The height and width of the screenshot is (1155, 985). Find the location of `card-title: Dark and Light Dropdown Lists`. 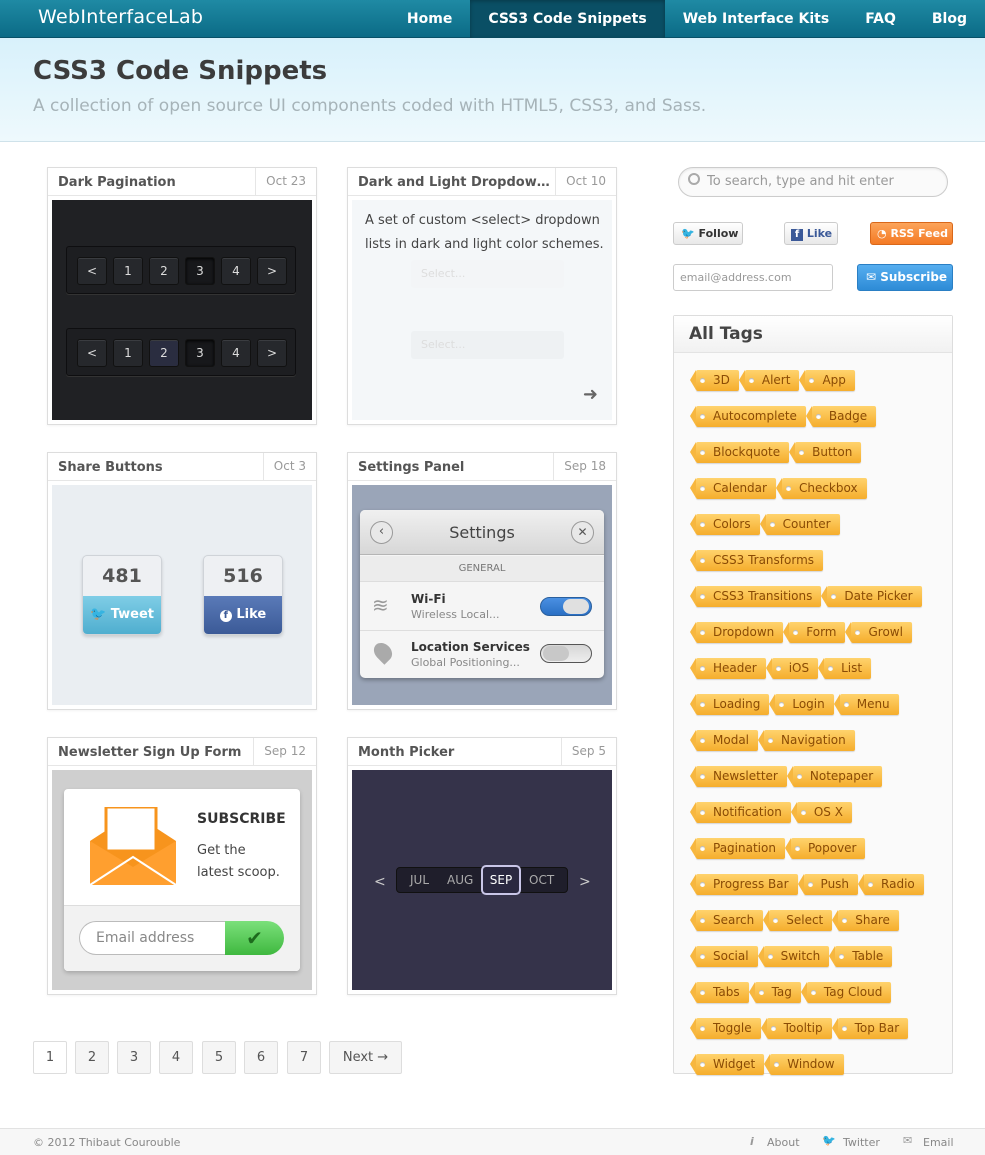

card-title: Dark and Light Dropdown Lists is located at coordinates (455, 182).